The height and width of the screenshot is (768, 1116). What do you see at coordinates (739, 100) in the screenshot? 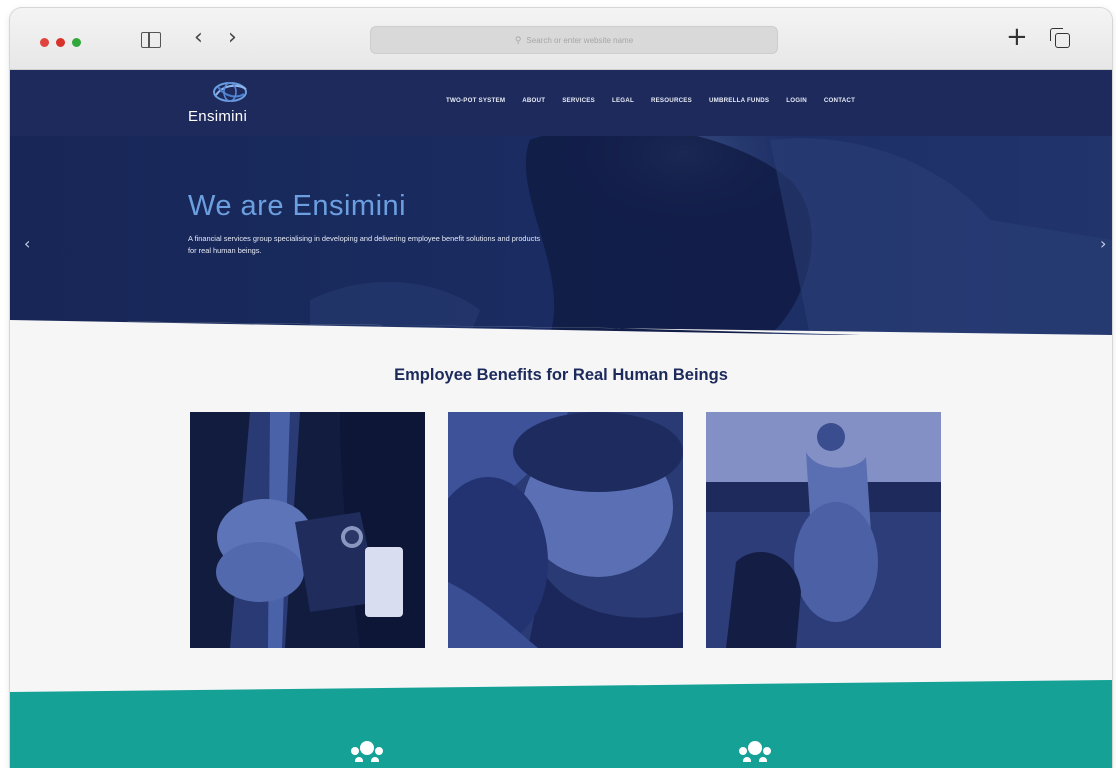
I see `nav-umbrella-funds: UMBRELLA FUNDS` at bounding box center [739, 100].